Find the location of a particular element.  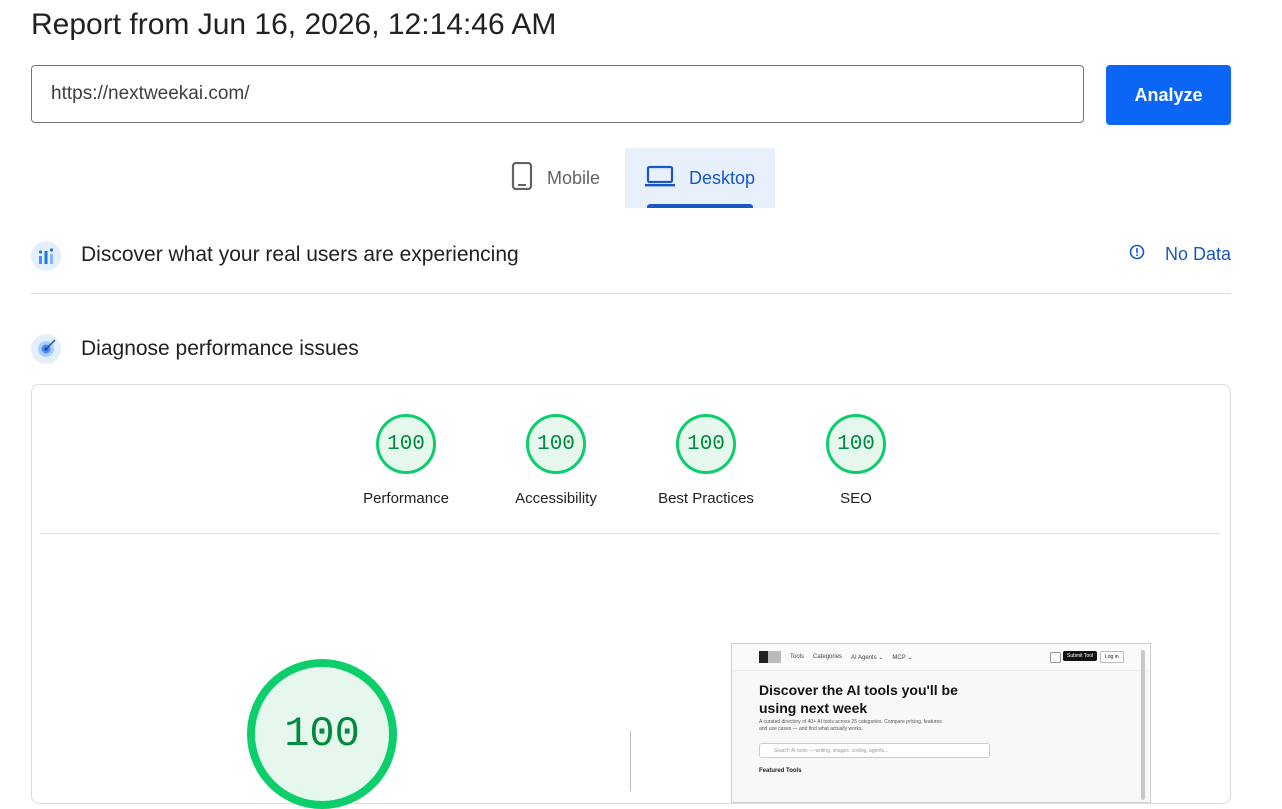

tab-desktop: Desktop is located at coordinates (700, 178).